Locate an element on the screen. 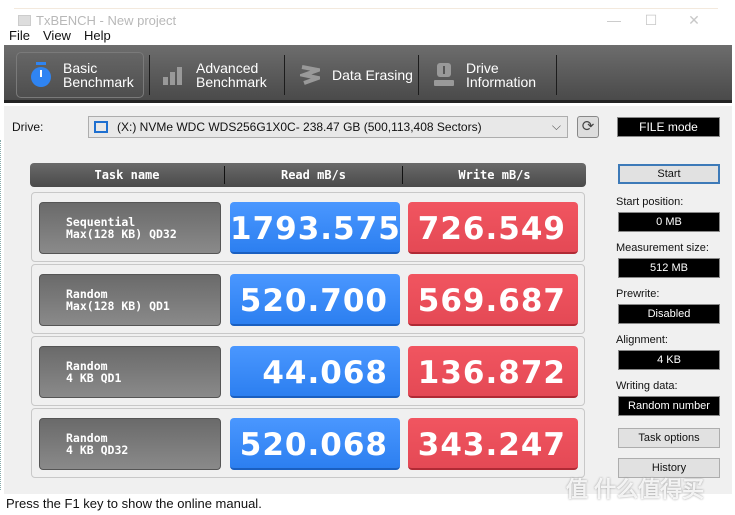 This screenshot has width=735, height=515. eraser-icon is located at coordinates (310, 75).